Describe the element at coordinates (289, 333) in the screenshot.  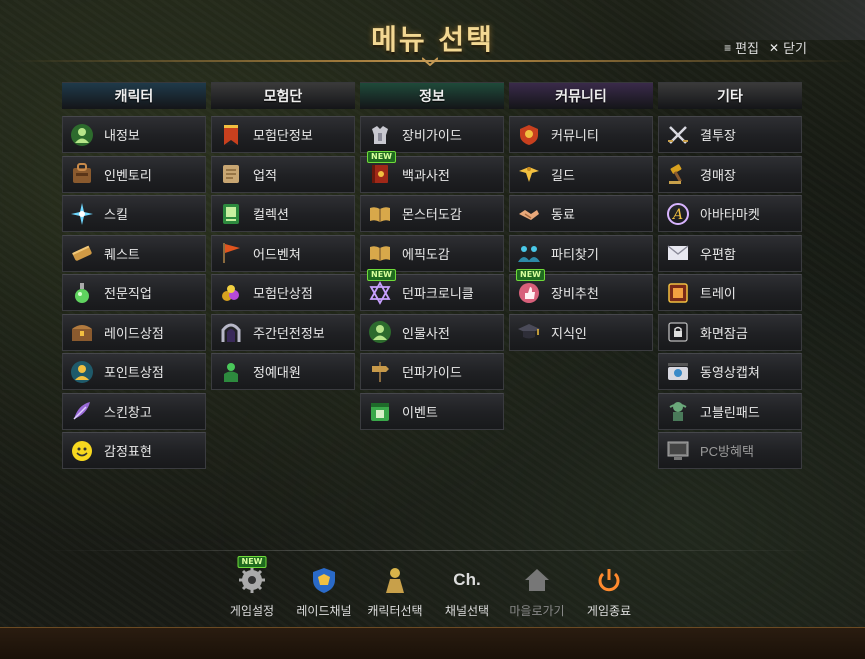
I see `menu-item-label: 주간던전정보` at that location.